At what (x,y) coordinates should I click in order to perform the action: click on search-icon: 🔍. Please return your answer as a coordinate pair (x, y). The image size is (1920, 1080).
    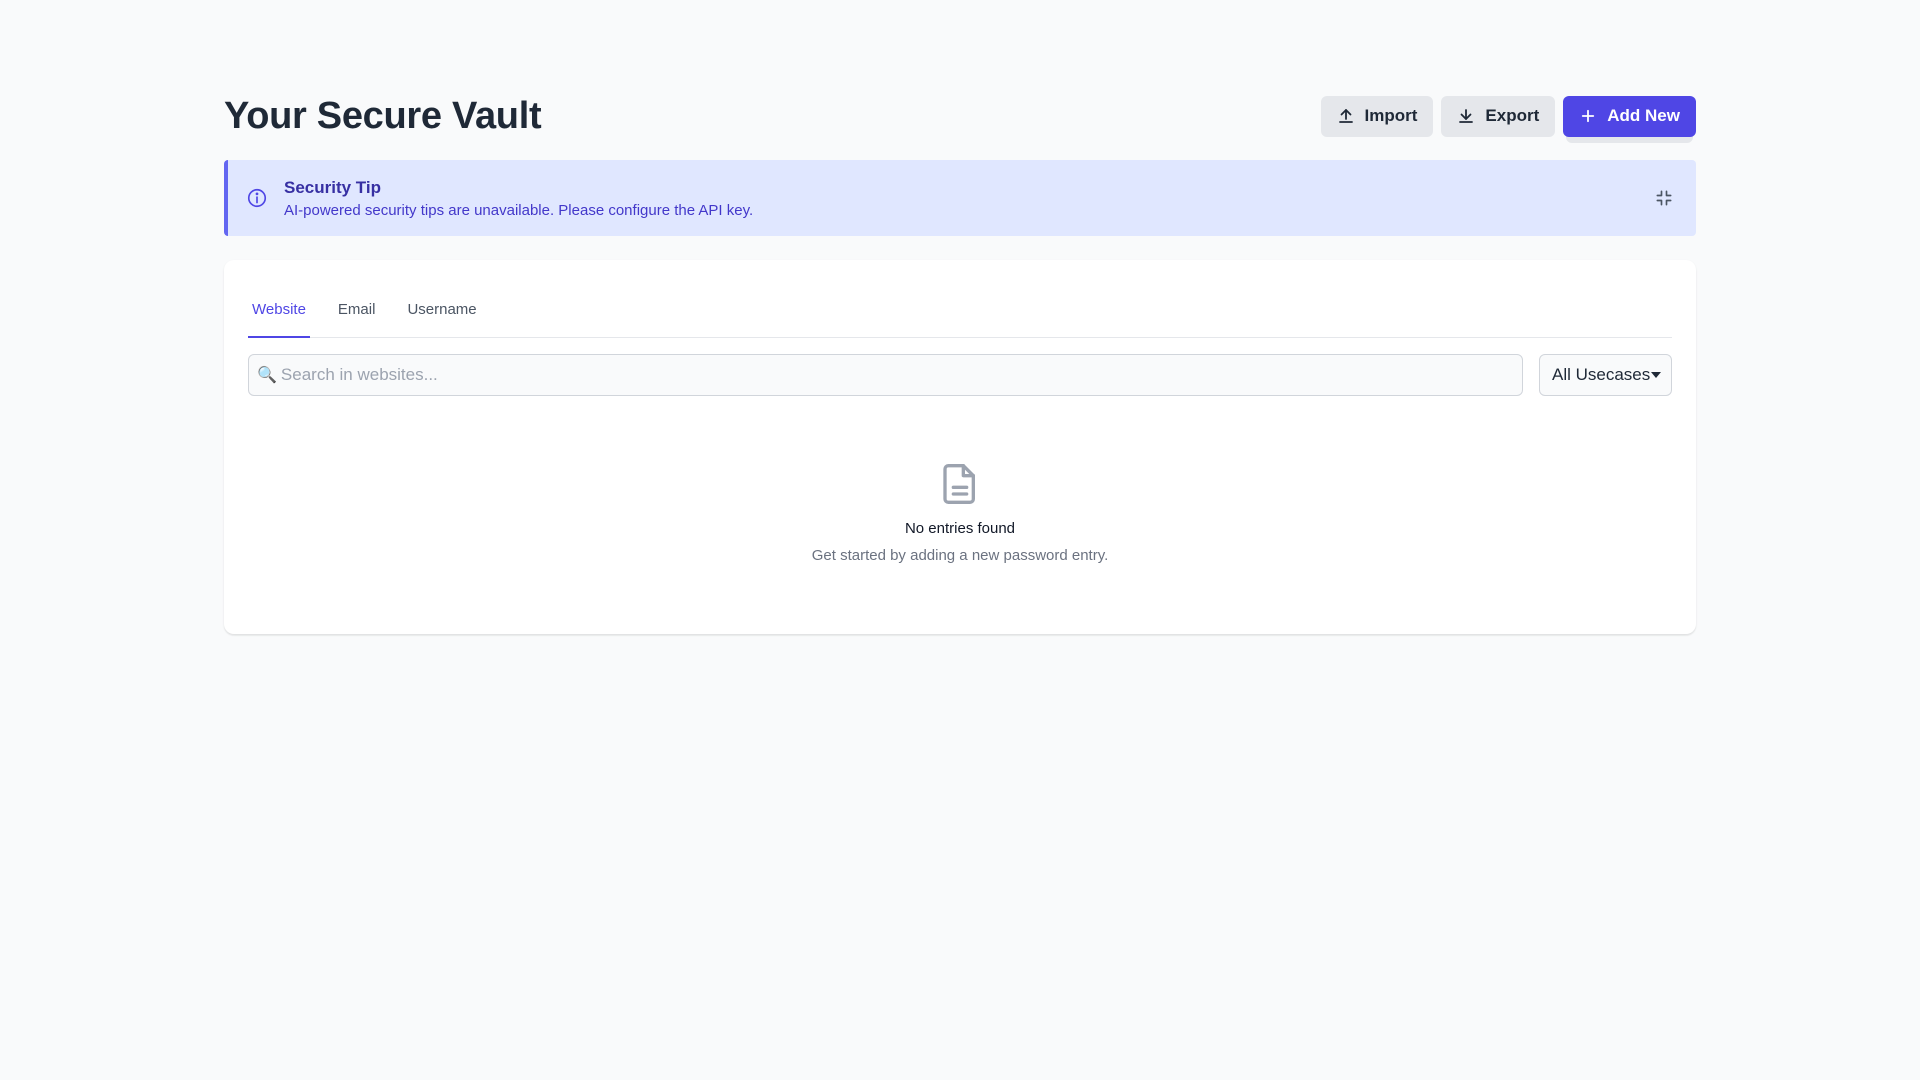
    Looking at the image, I should click on (267, 375).